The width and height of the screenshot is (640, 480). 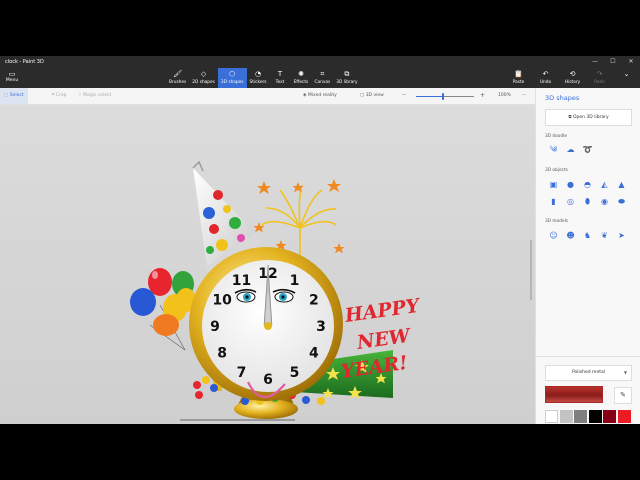 What do you see at coordinates (570, 202) in the screenshot?
I see `tube-icon: ◎` at bounding box center [570, 202].